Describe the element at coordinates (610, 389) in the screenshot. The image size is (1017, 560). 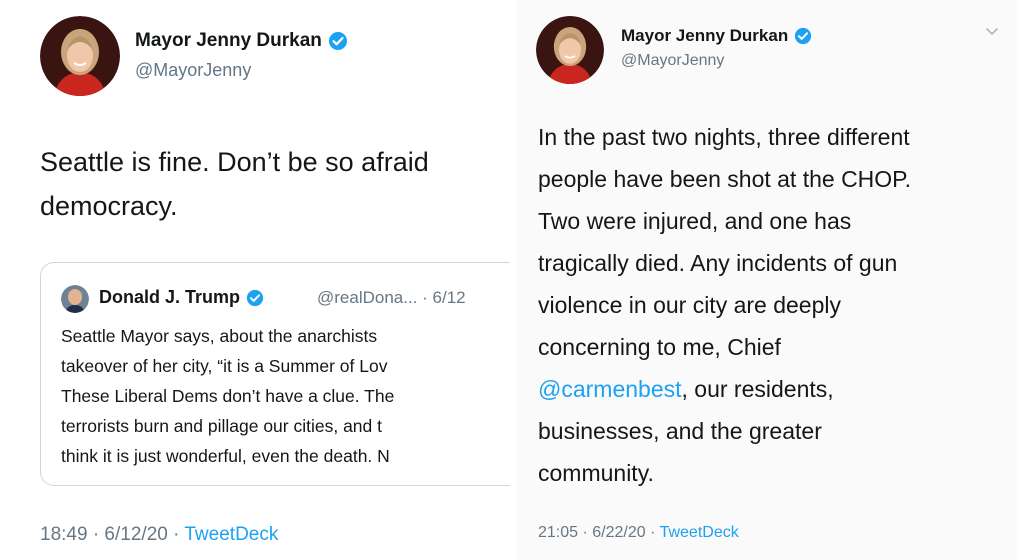
I see `mention-link: @carmenbest` at that location.